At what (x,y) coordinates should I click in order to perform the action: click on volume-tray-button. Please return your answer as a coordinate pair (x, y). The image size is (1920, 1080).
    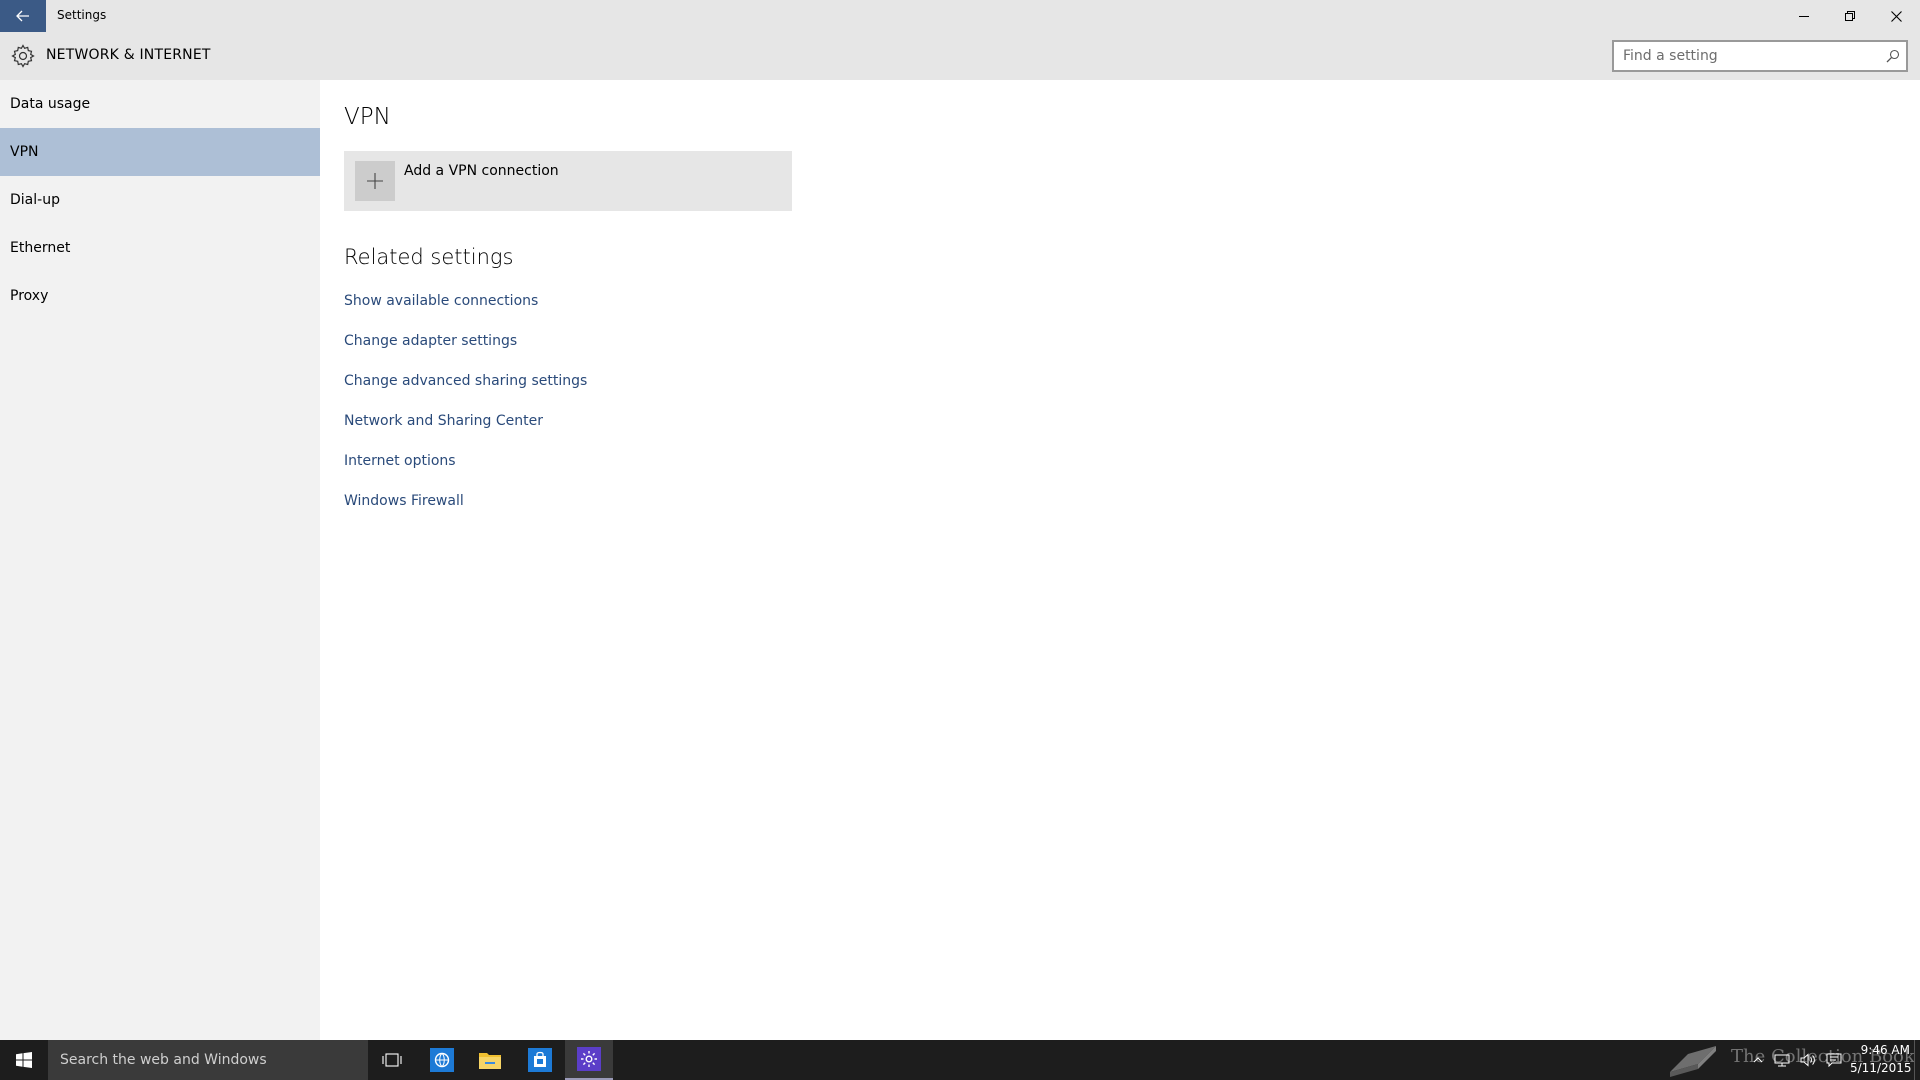
    Looking at the image, I should click on (1808, 1060).